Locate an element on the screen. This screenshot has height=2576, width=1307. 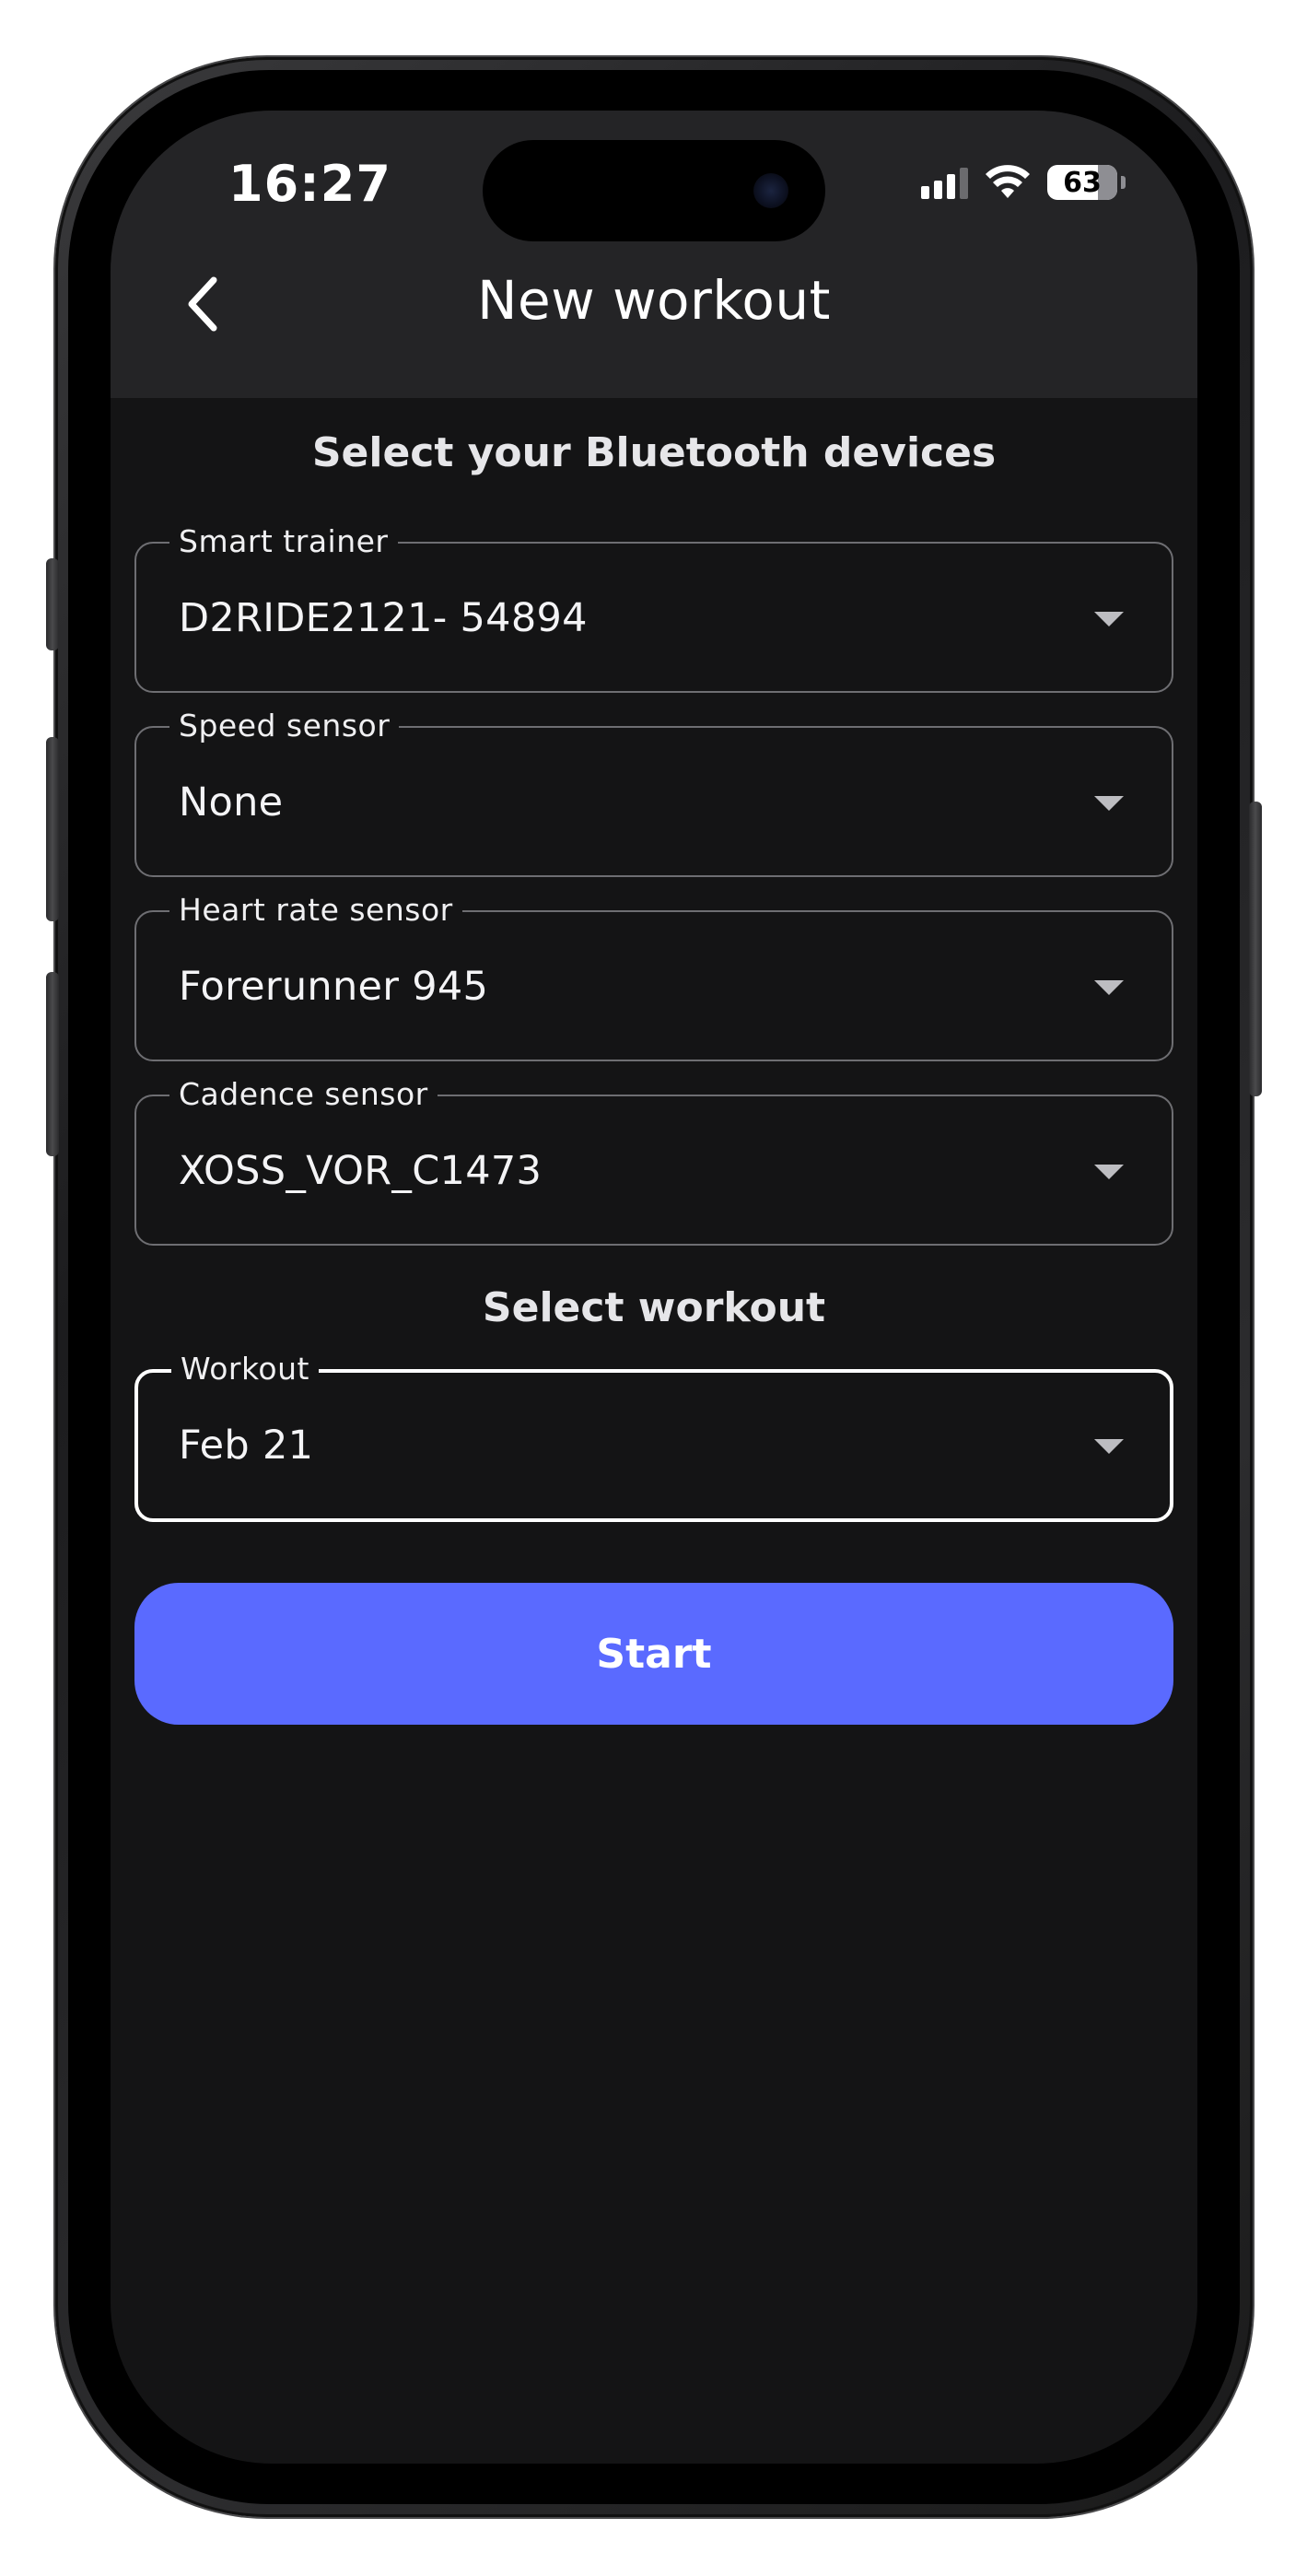
workout-section-title: Select workout is located at coordinates (654, 1307).